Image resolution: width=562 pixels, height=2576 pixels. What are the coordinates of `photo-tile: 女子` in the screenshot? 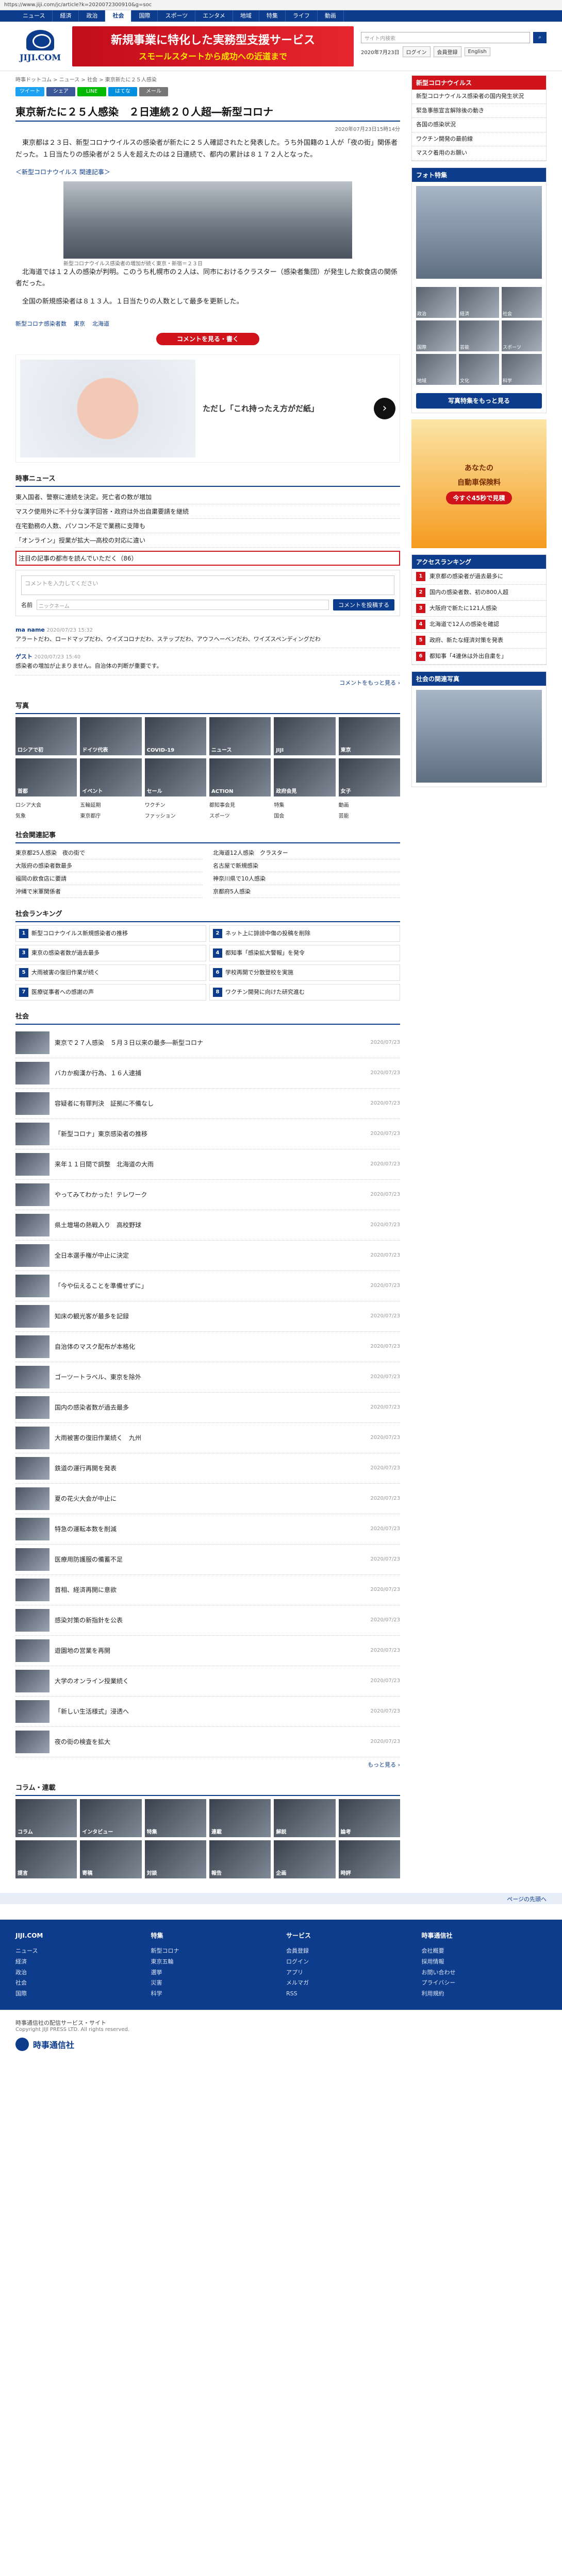 It's located at (369, 777).